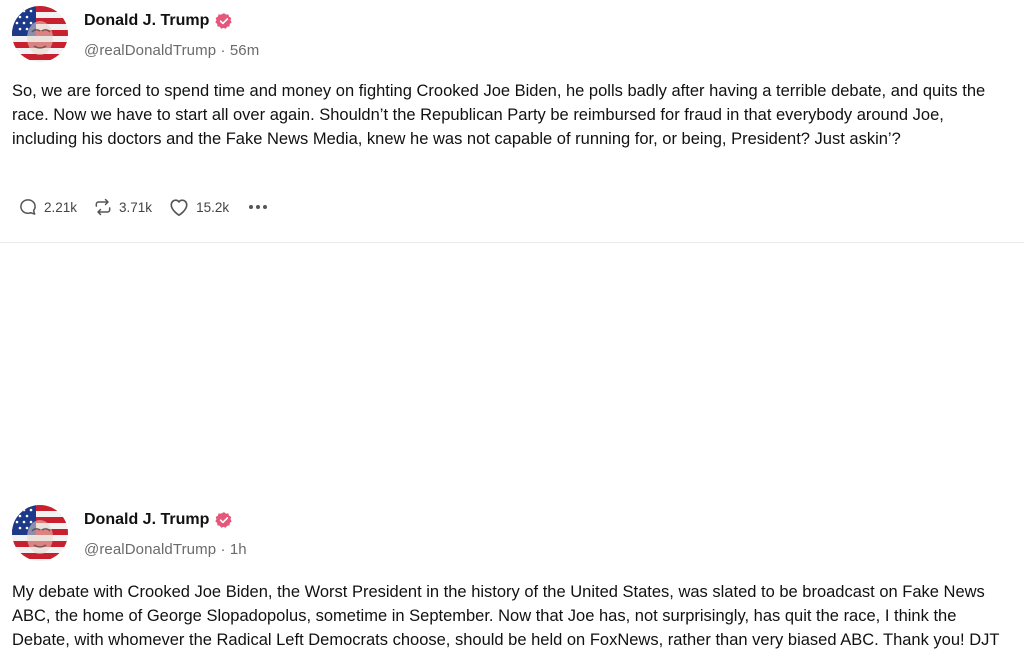  I want to click on like-button: 15.2k, so click(198, 207).